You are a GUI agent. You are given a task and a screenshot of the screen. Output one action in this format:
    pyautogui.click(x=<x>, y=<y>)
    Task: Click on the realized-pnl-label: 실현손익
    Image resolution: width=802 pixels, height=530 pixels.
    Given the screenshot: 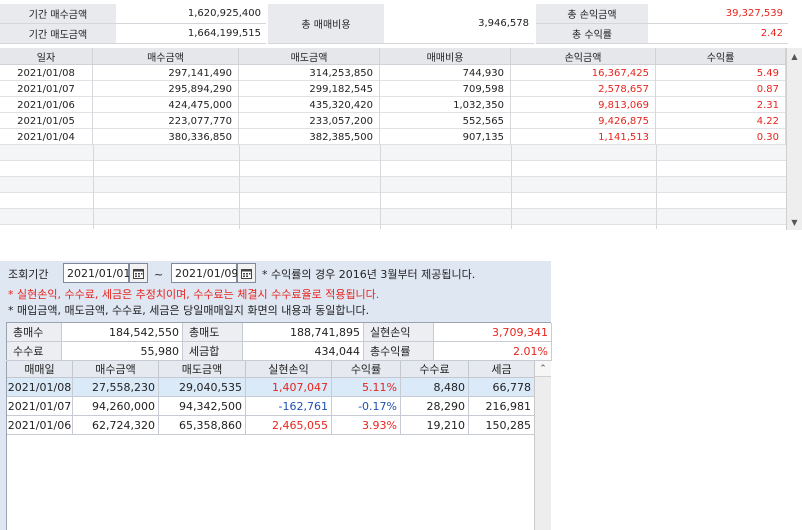 What is the action you would take?
    pyautogui.click(x=399, y=332)
    